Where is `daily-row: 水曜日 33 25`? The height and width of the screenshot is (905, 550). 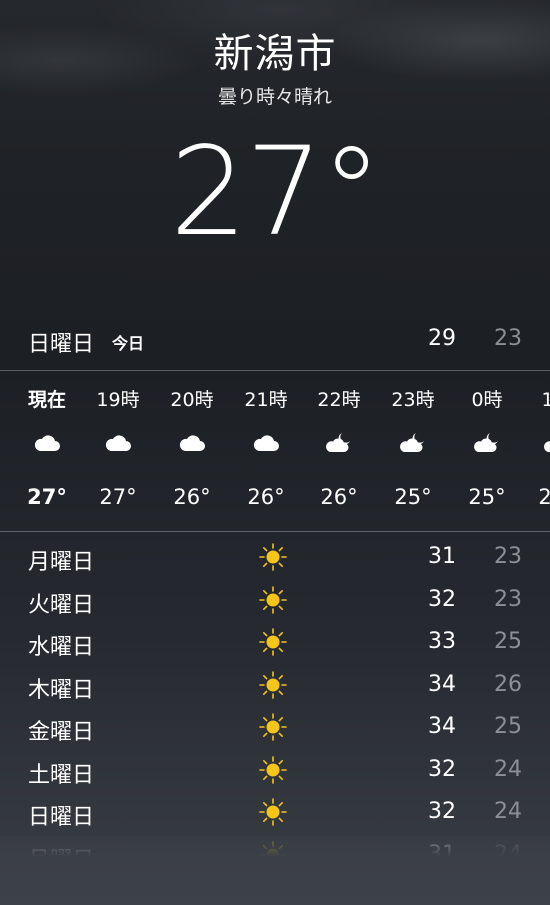 daily-row: 水曜日 33 25 is located at coordinates (275, 642).